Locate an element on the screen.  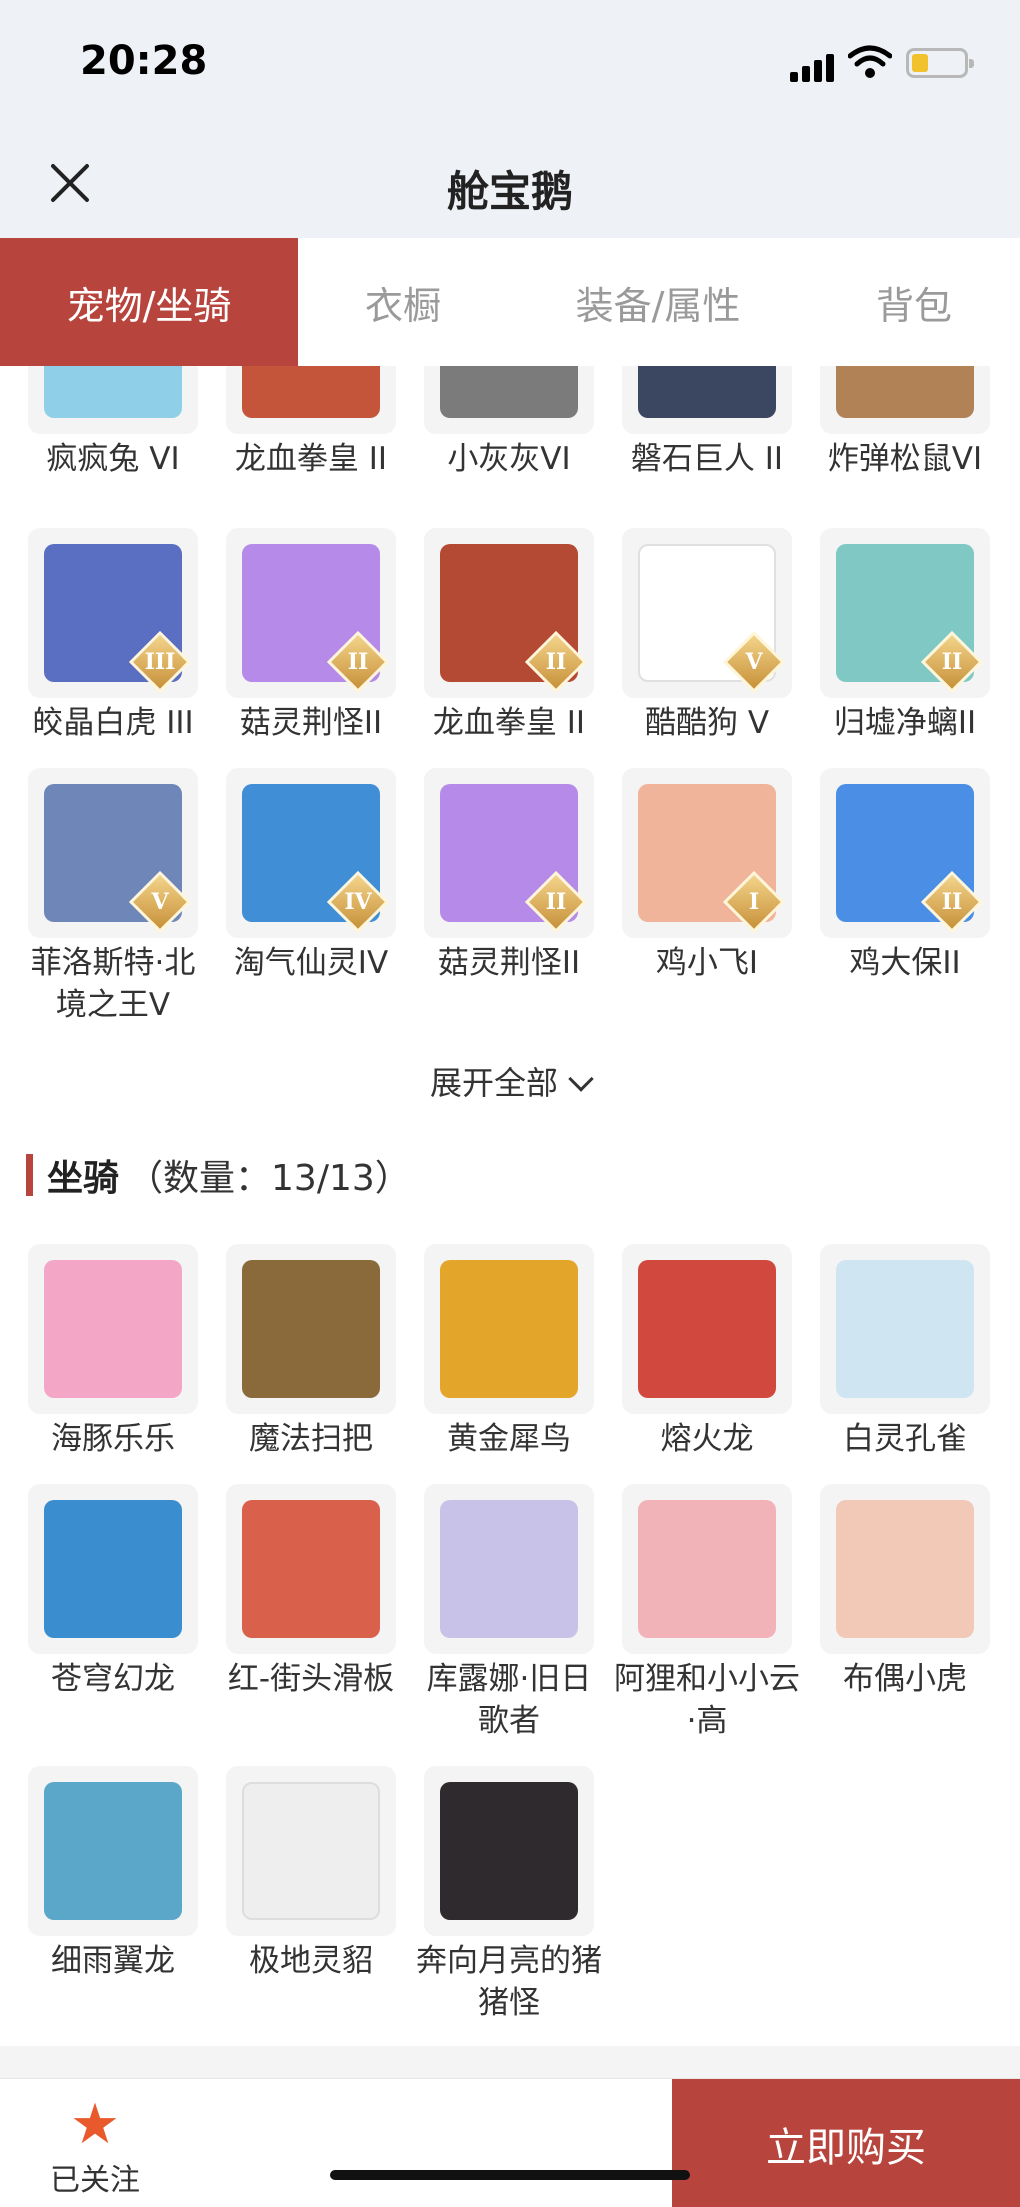
bottom-action-bar: ★ 已关注 立即购买 is located at coordinates (510, 2142).